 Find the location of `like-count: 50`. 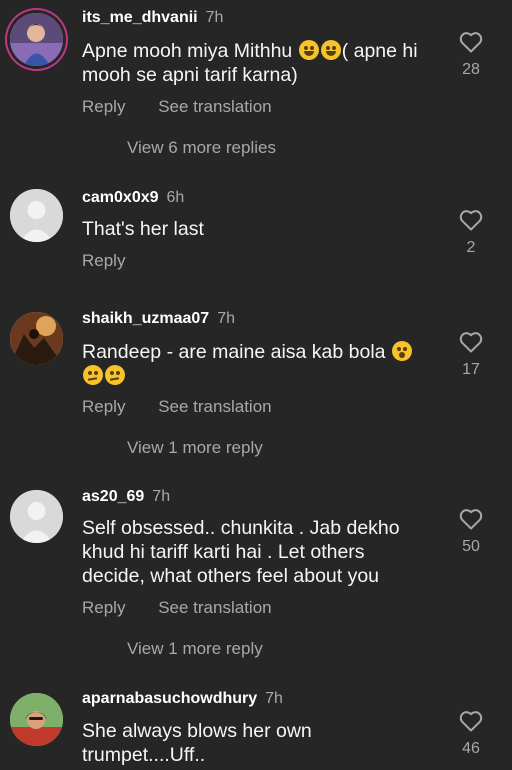

like-count: 50 is located at coordinates (471, 546).